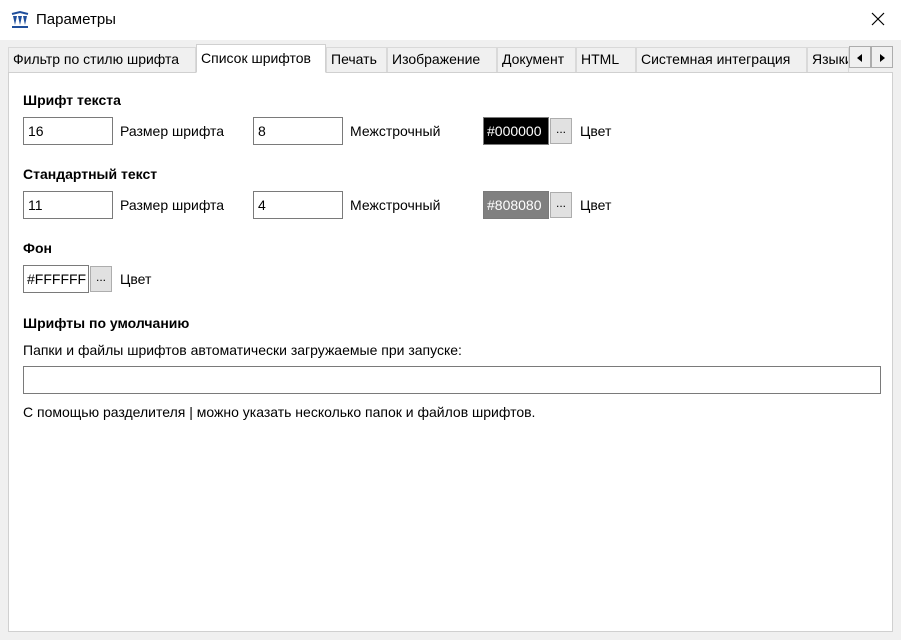 Image resolution: width=901 pixels, height=640 pixels. I want to click on close-button, so click(878, 20).